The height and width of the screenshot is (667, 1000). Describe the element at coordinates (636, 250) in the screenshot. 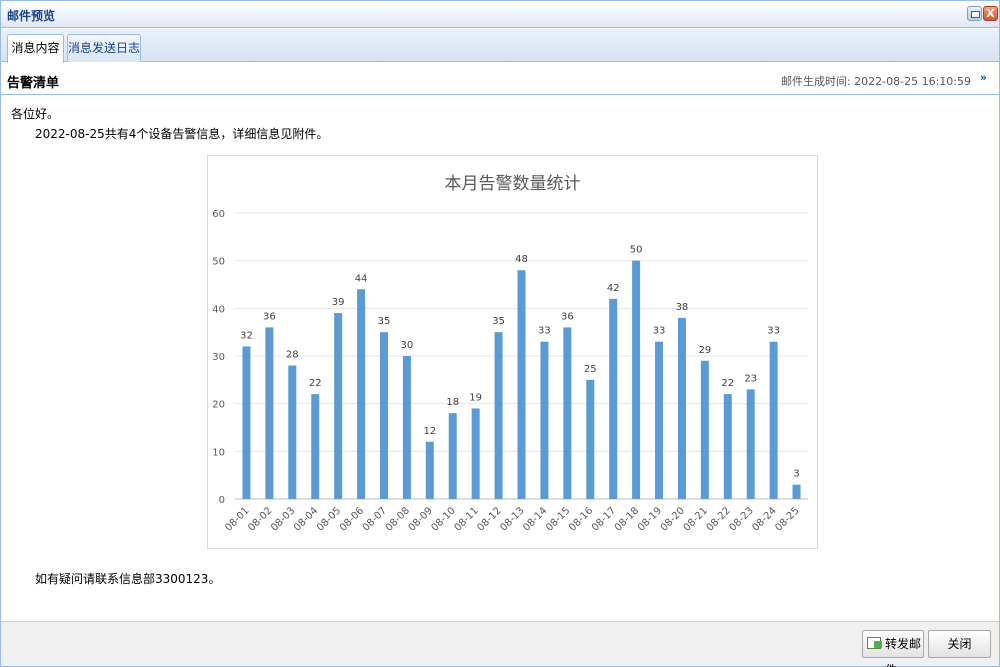

I see `data-label: 50` at that location.